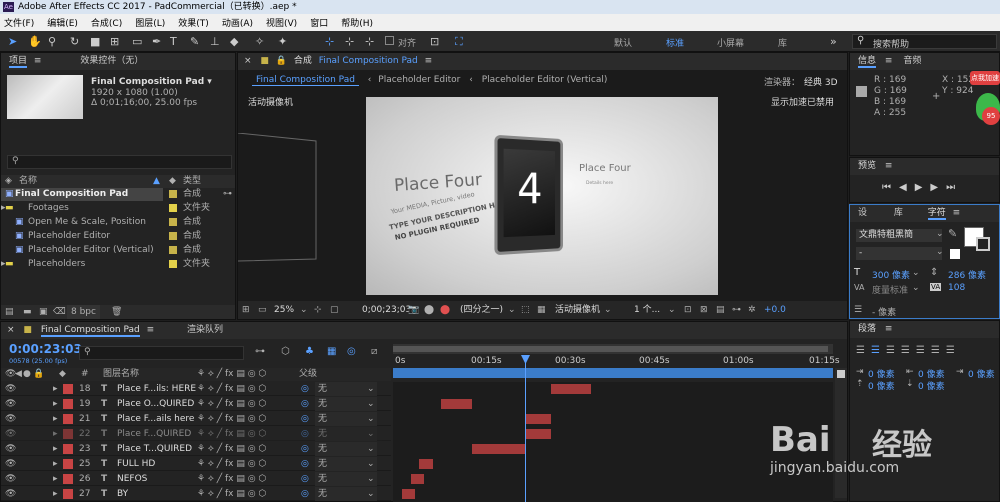 This screenshot has width=1000, height=502. Describe the element at coordinates (833, 41) in the screenshot. I see `workspace-menu-icon: »` at that location.